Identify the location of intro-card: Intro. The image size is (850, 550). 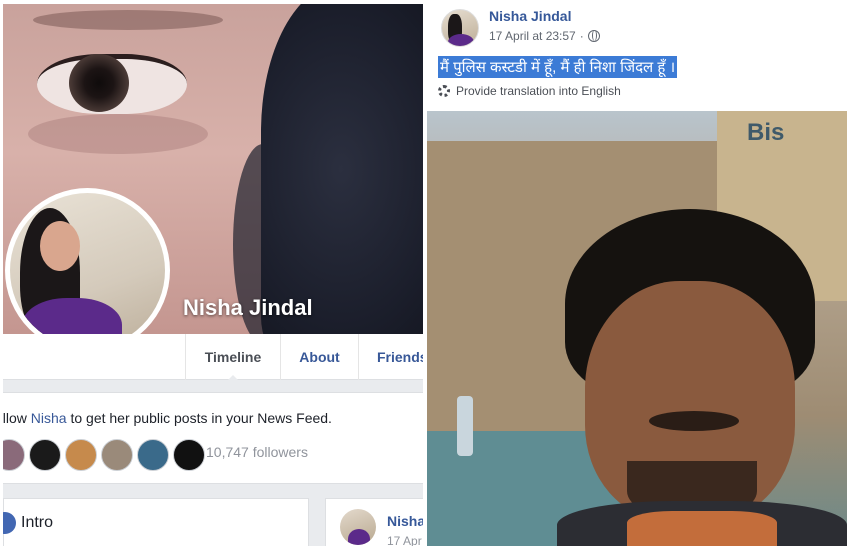
(156, 522).